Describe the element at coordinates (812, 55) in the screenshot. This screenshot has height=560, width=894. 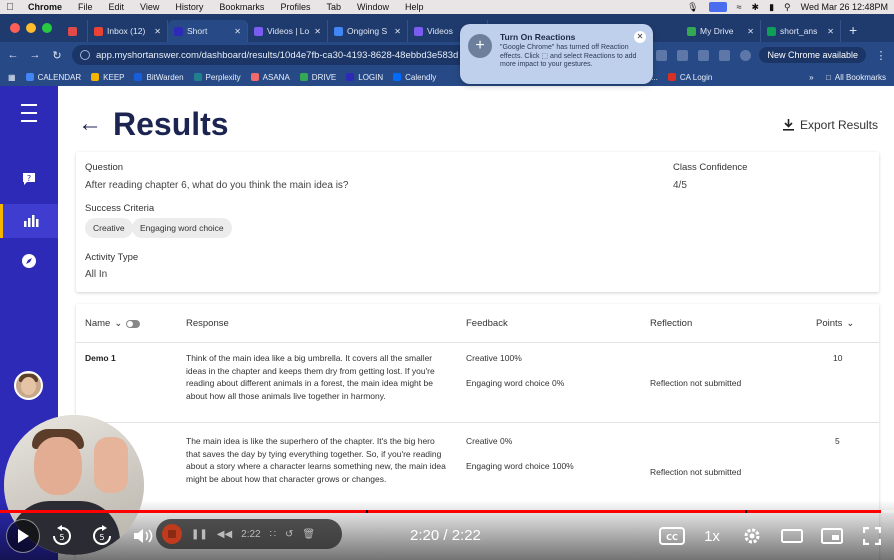
I see `new-chrome-available-button: New Chrome available` at that location.